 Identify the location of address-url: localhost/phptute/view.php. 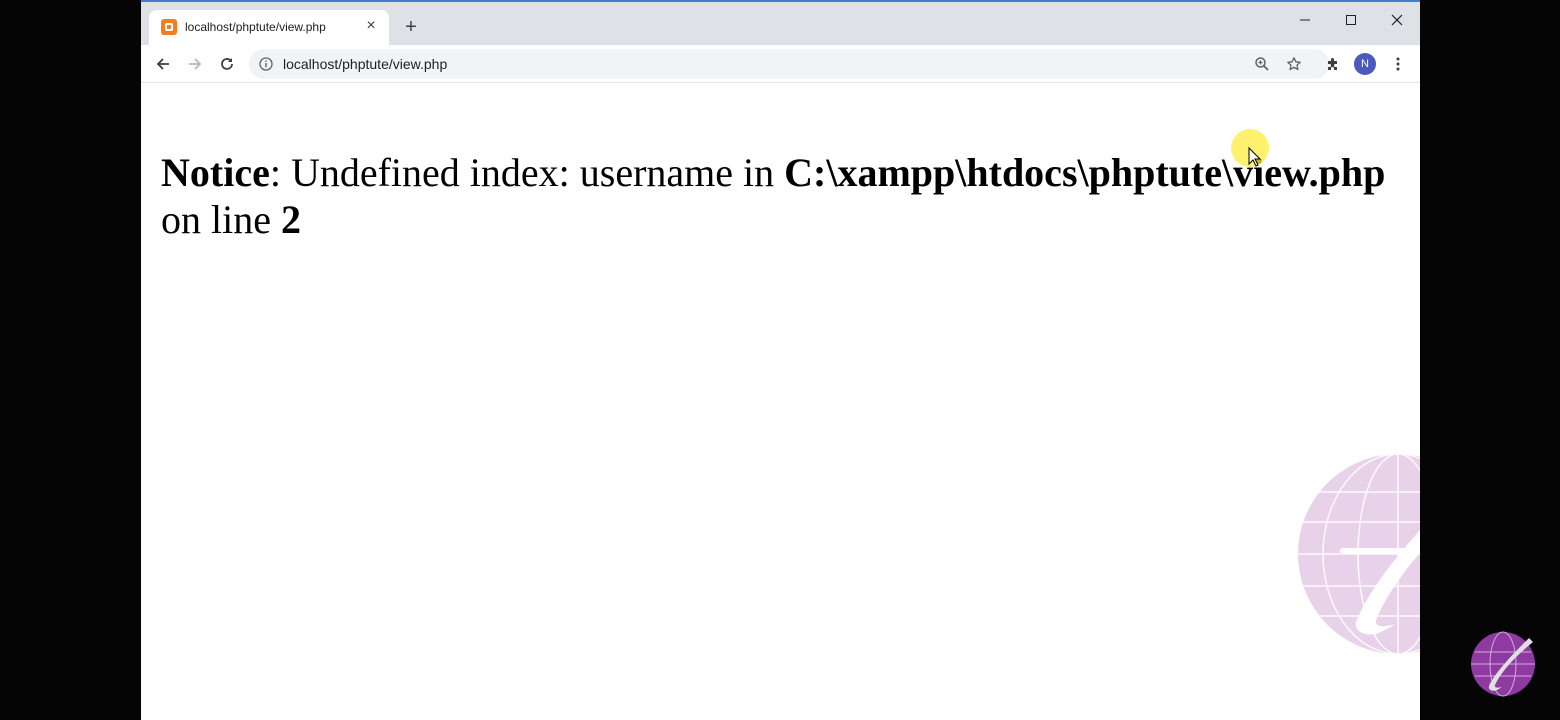
(365, 64).